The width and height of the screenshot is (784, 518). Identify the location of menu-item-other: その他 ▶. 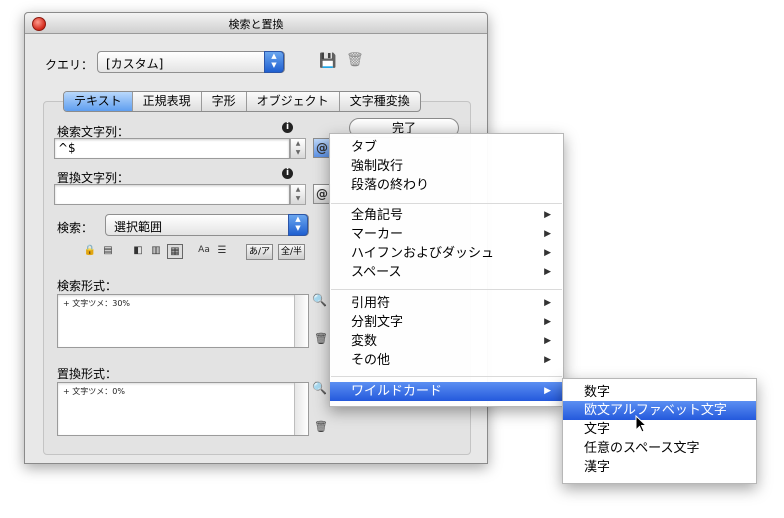
(446, 360).